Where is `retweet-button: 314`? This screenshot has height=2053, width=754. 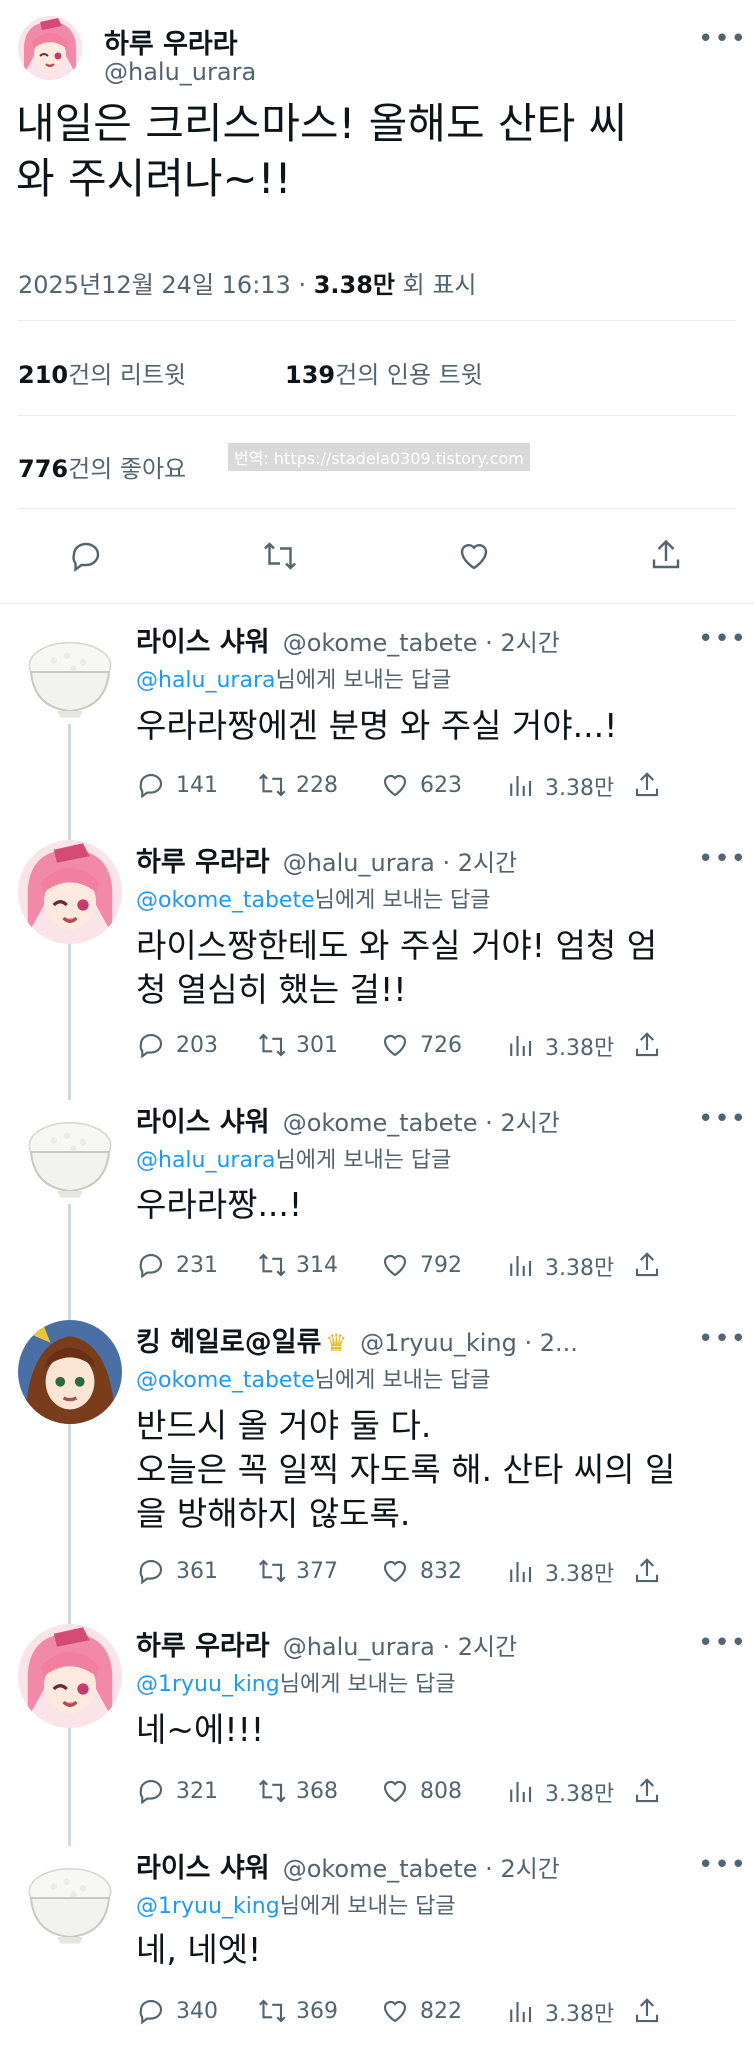
retweet-button: 314 is located at coordinates (297, 1265).